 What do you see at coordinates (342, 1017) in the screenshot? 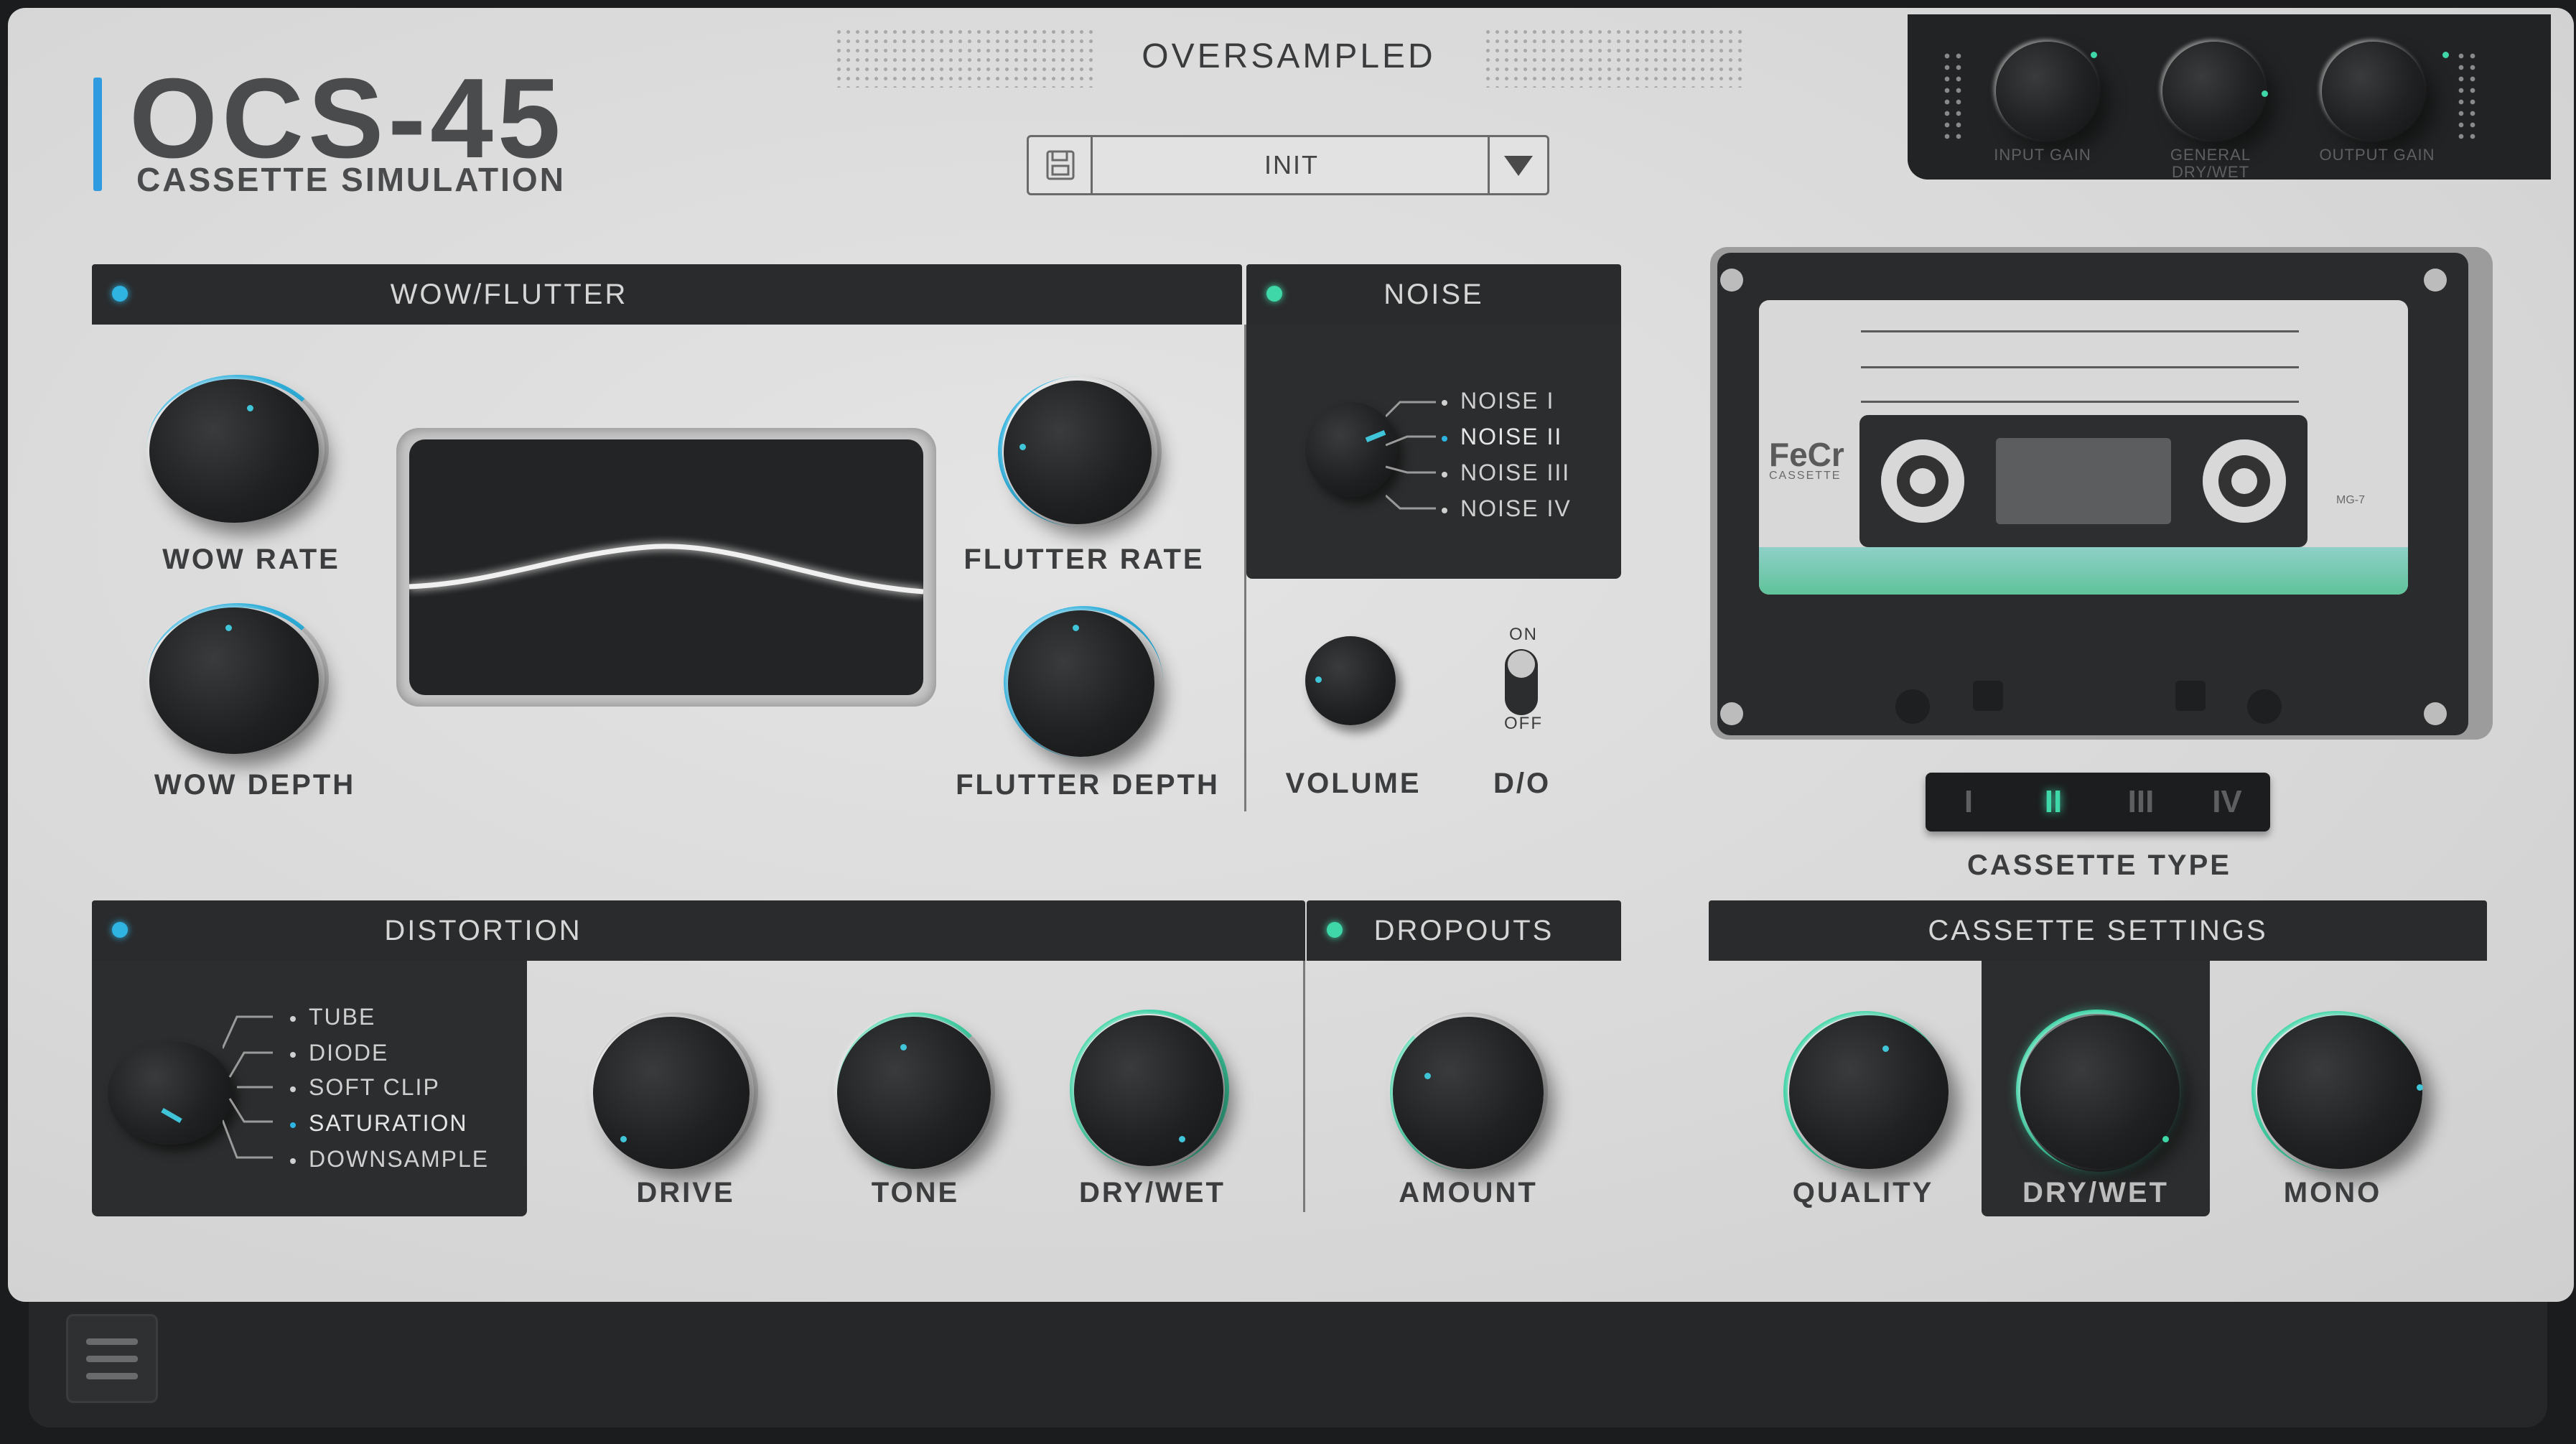
I see `distortion-option-1-label: TUBE` at bounding box center [342, 1017].